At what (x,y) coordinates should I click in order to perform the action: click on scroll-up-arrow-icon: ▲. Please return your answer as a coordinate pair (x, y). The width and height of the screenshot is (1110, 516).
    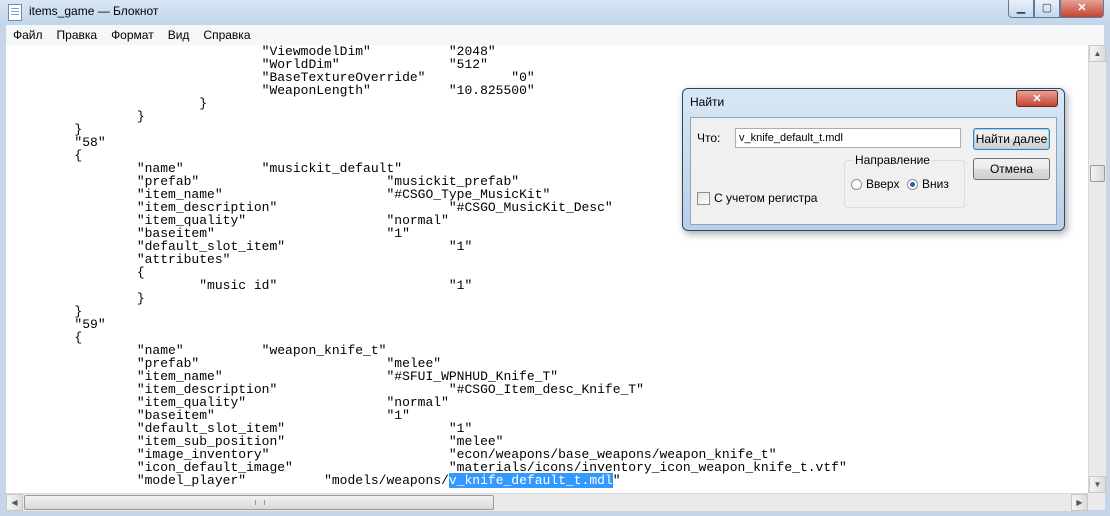
    Looking at the image, I should click on (1097, 53).